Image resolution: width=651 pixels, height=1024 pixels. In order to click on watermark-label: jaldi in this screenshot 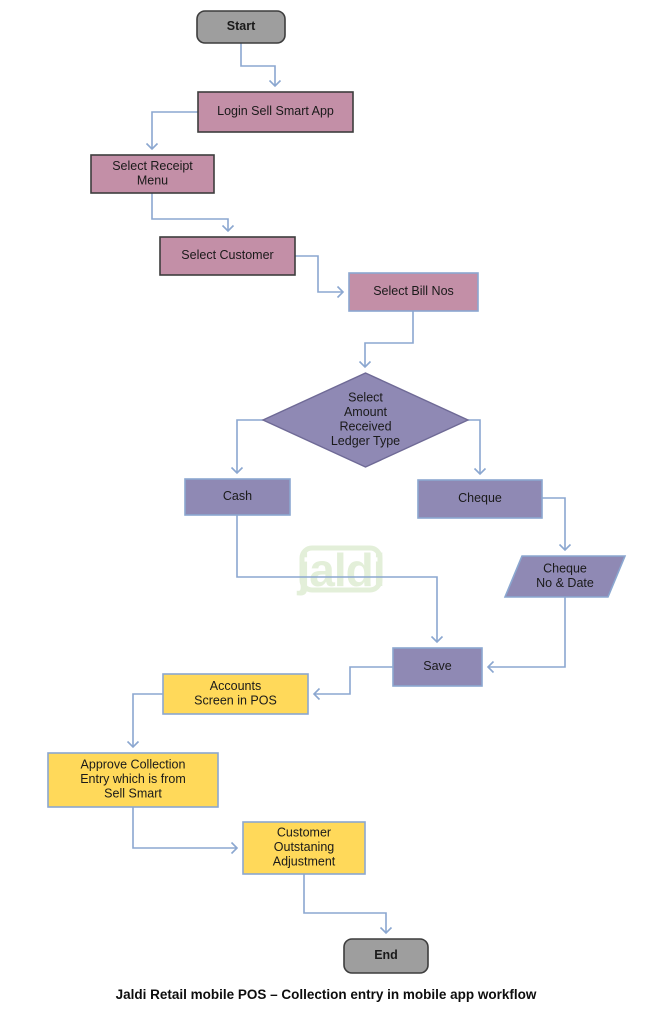, I will do `click(340, 570)`.